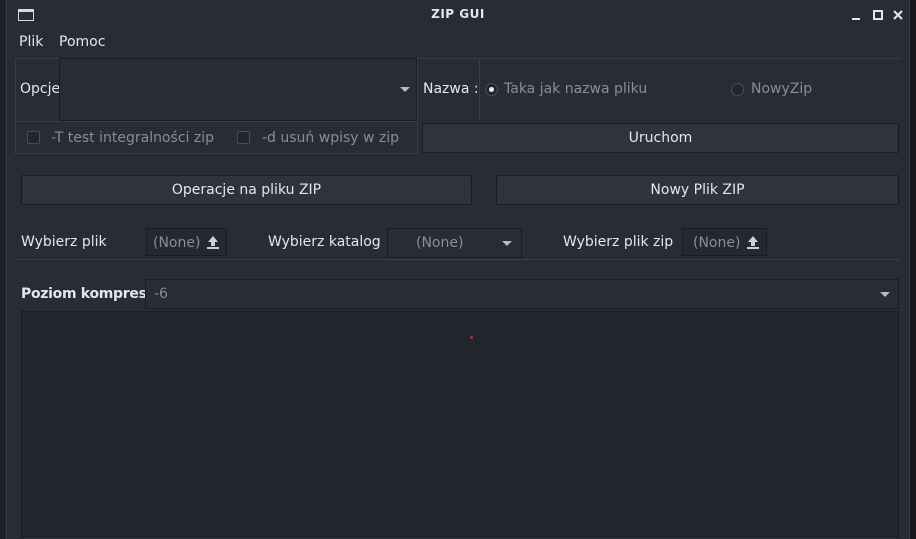 Image resolution: width=916 pixels, height=539 pixels. What do you see at coordinates (717, 243) in the screenshot?
I see `choose-zip-value: (None)` at bounding box center [717, 243].